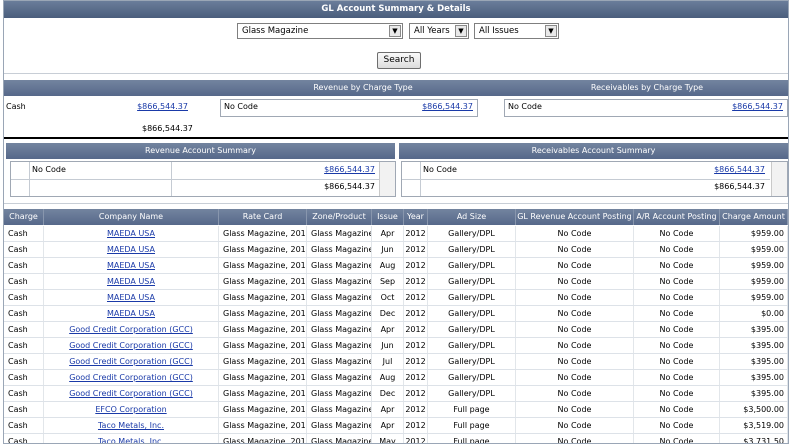  Describe the element at coordinates (416, 217) in the screenshot. I see `col-year: Year` at that location.